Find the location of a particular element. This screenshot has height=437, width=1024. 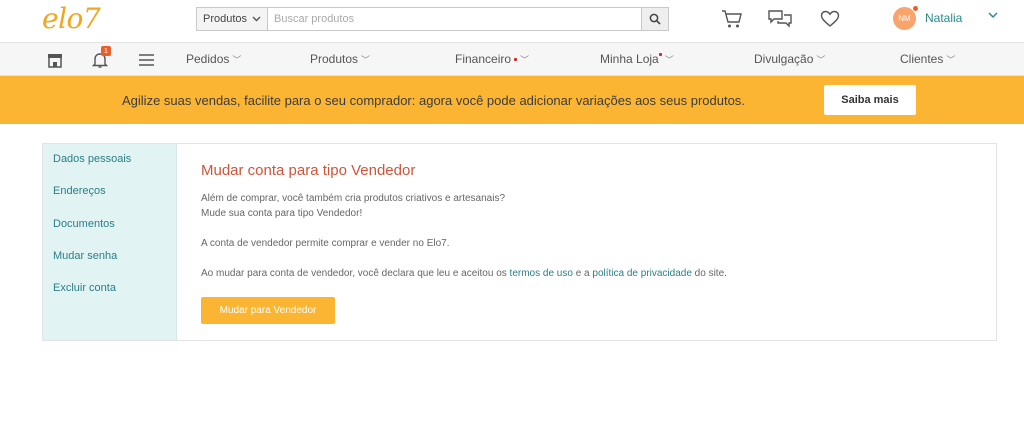

cart-button is located at coordinates (732, 19).